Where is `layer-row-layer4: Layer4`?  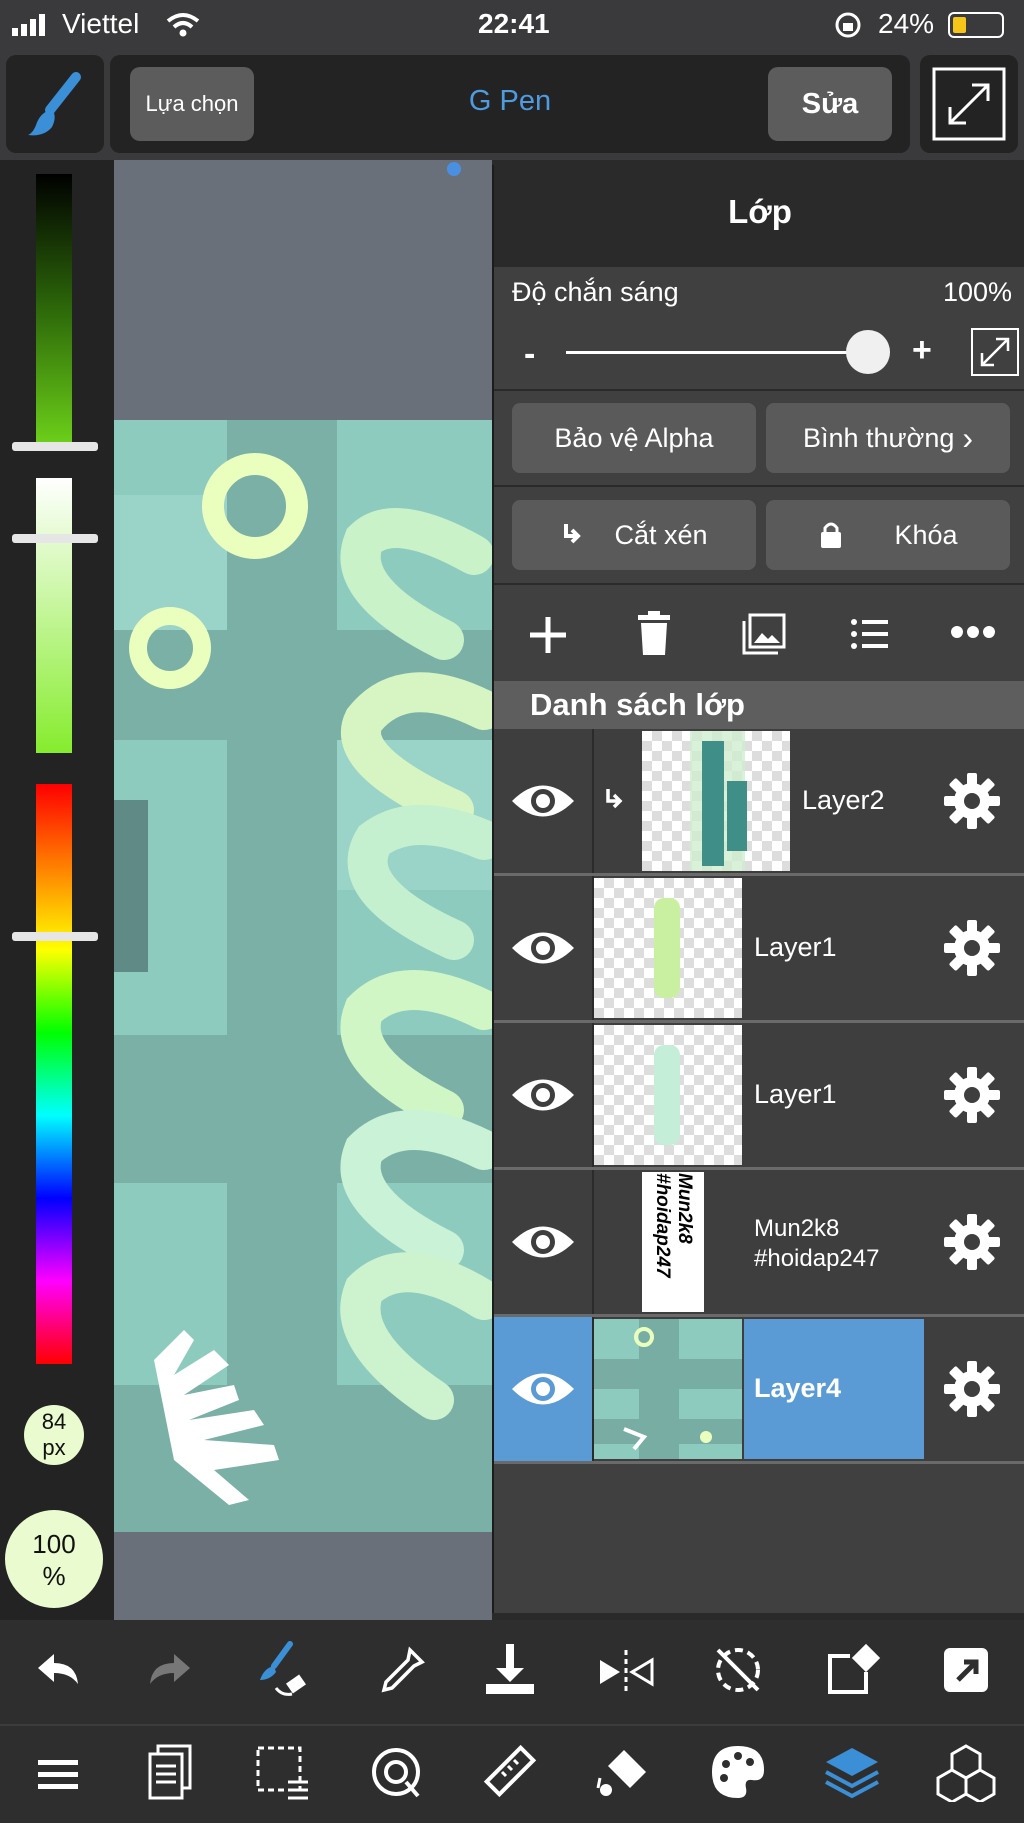
layer-row-layer4: Layer4 is located at coordinates (759, 1390).